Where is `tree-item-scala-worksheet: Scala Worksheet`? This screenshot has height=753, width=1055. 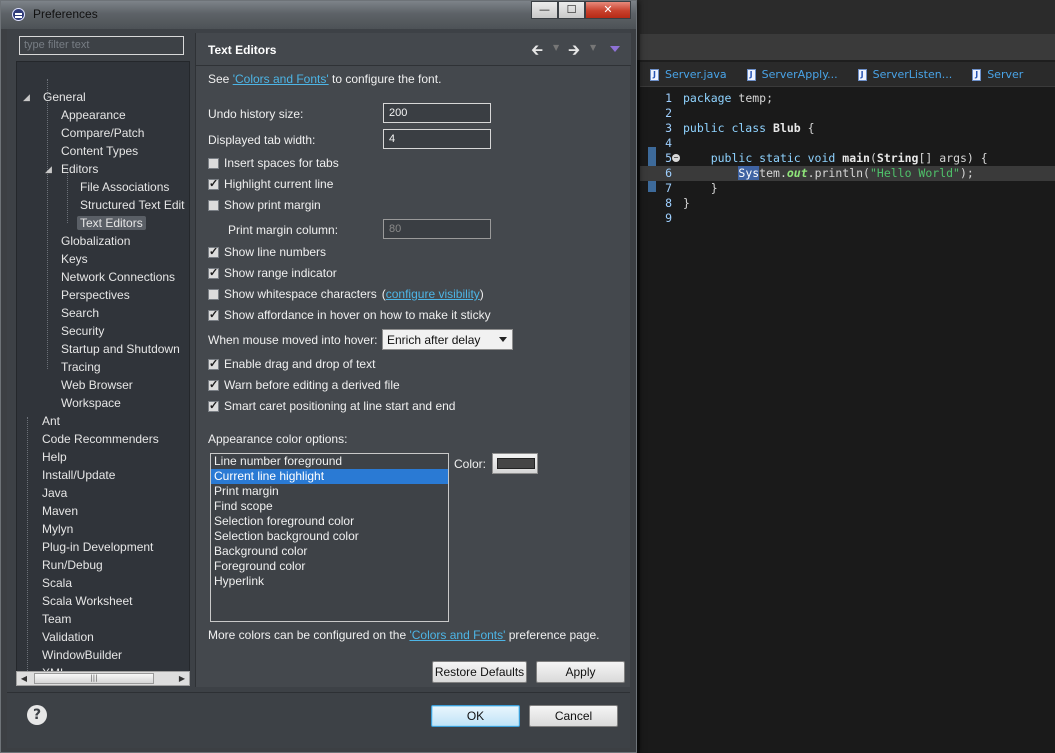
tree-item-scala-worksheet: Scala Worksheet is located at coordinates (87, 601).